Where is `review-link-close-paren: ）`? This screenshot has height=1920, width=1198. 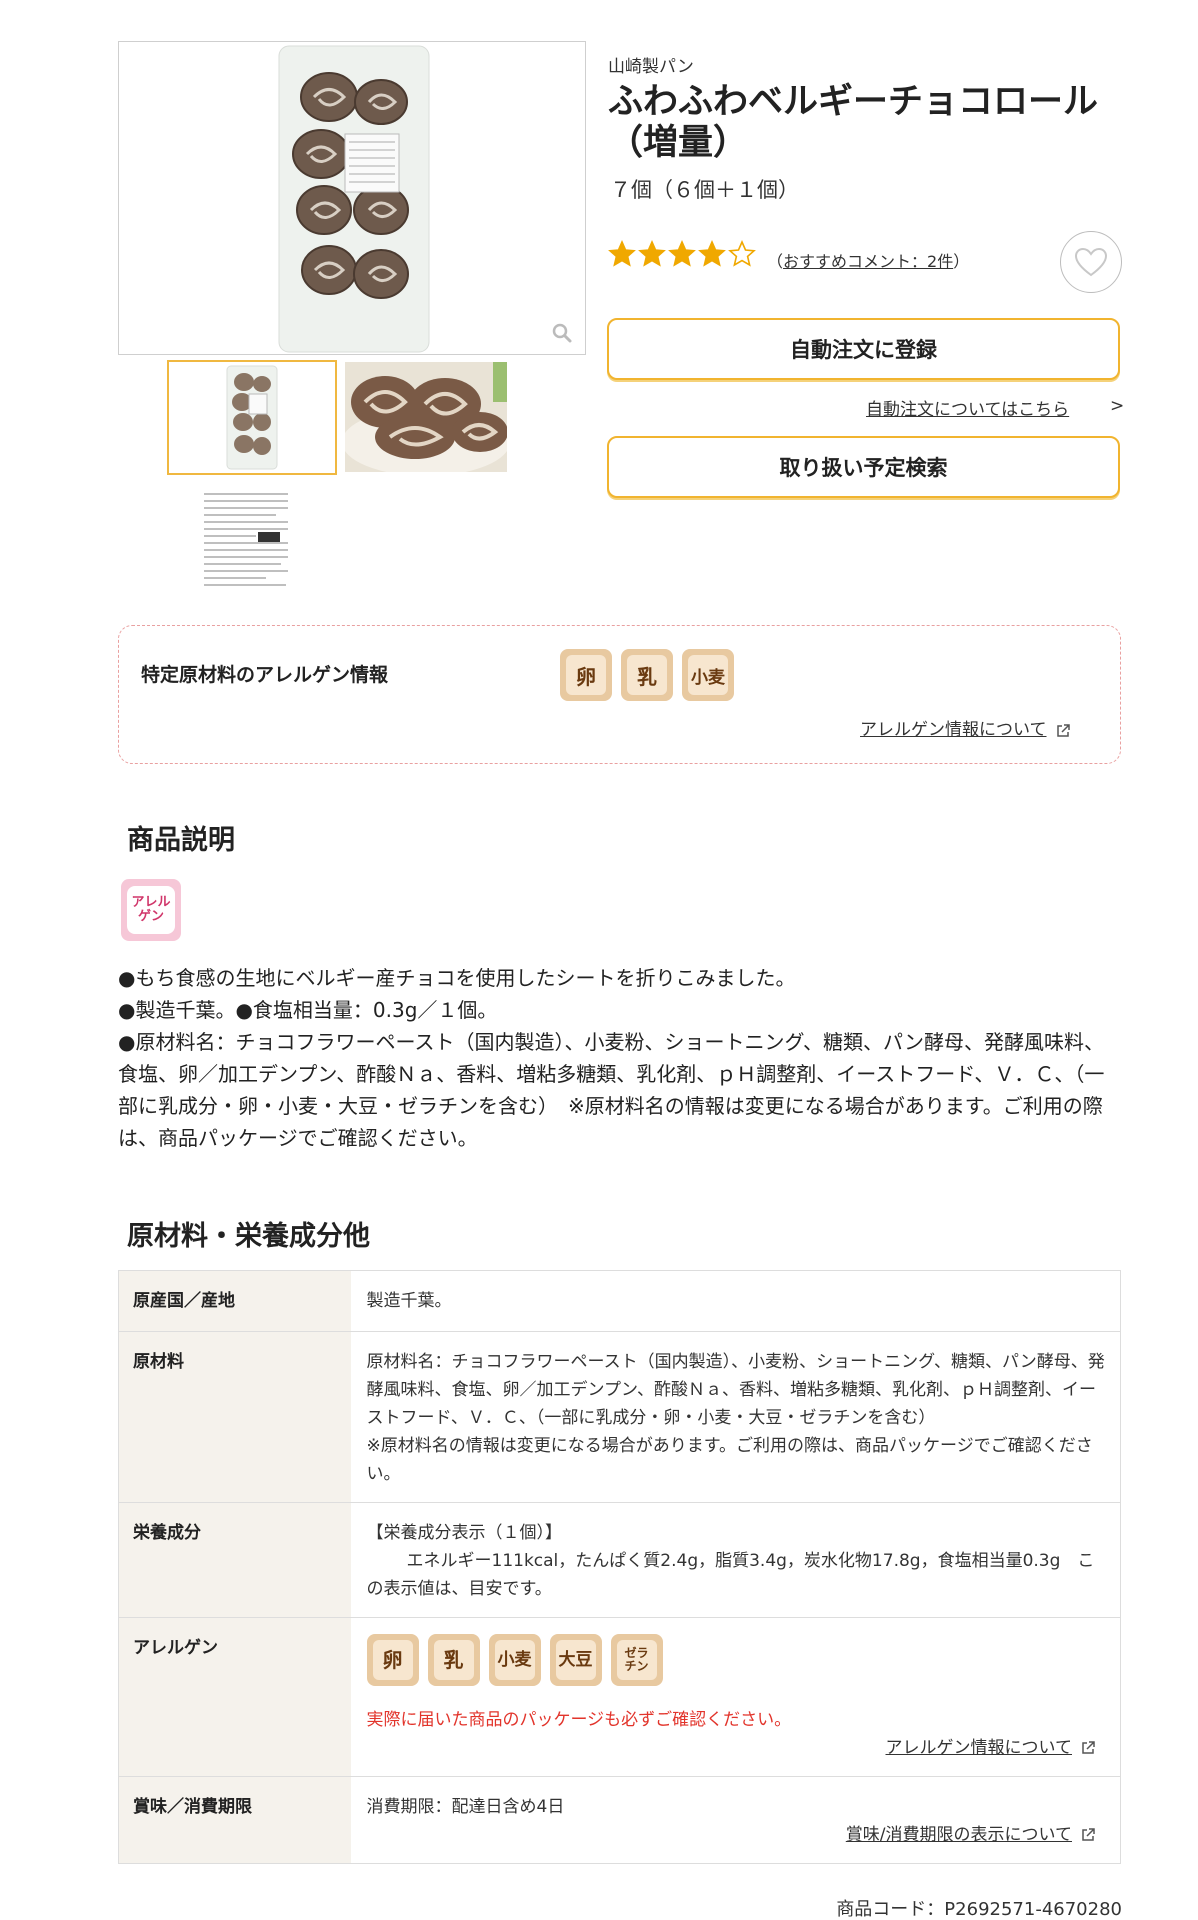 review-link-close-paren: ） is located at coordinates (961, 261).